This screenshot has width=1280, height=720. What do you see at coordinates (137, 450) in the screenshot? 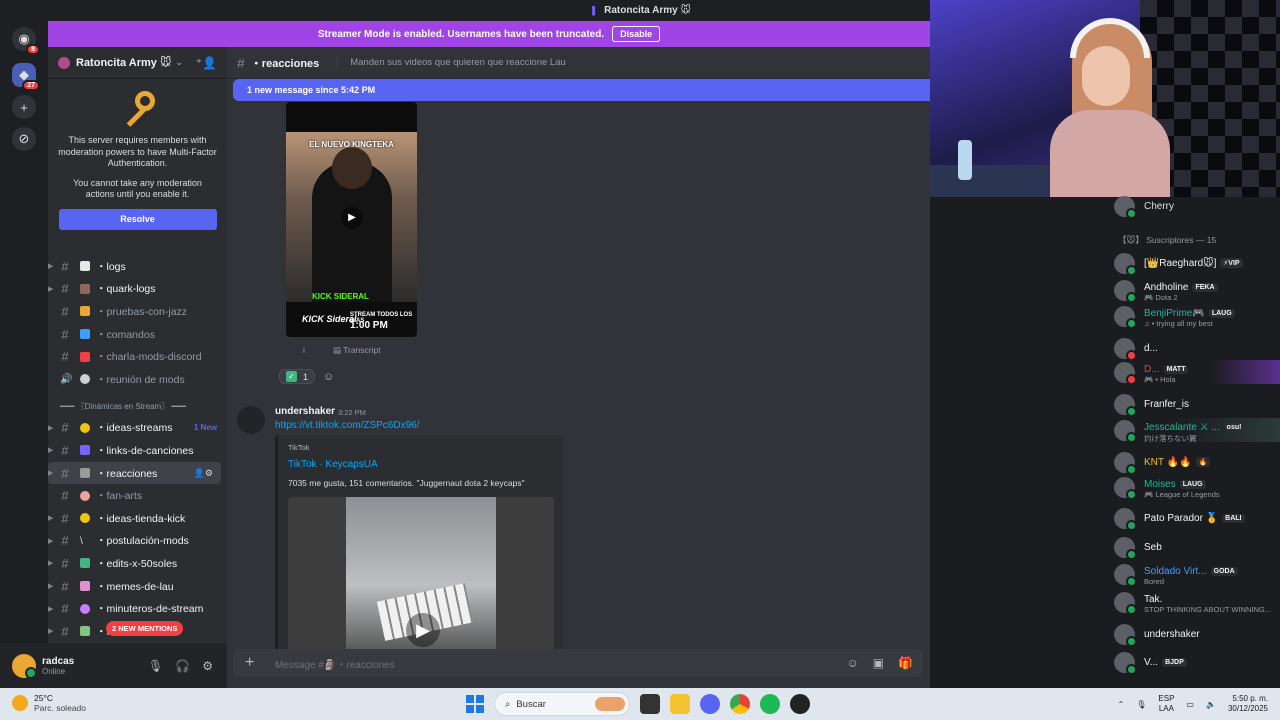
I see `channel-links-de-canciones: ▶ # ・links-de-canciones` at bounding box center [137, 450].